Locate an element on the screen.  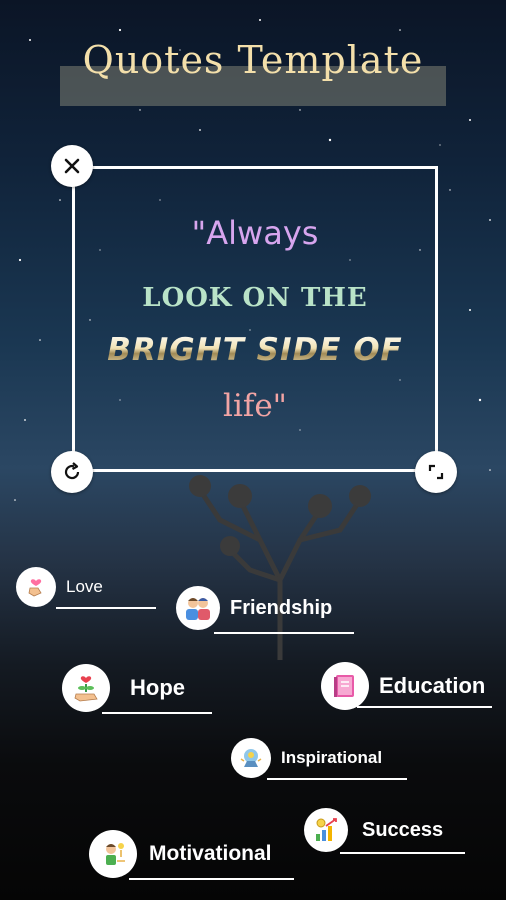
category-hope: Hope is located at coordinates (137, 689).